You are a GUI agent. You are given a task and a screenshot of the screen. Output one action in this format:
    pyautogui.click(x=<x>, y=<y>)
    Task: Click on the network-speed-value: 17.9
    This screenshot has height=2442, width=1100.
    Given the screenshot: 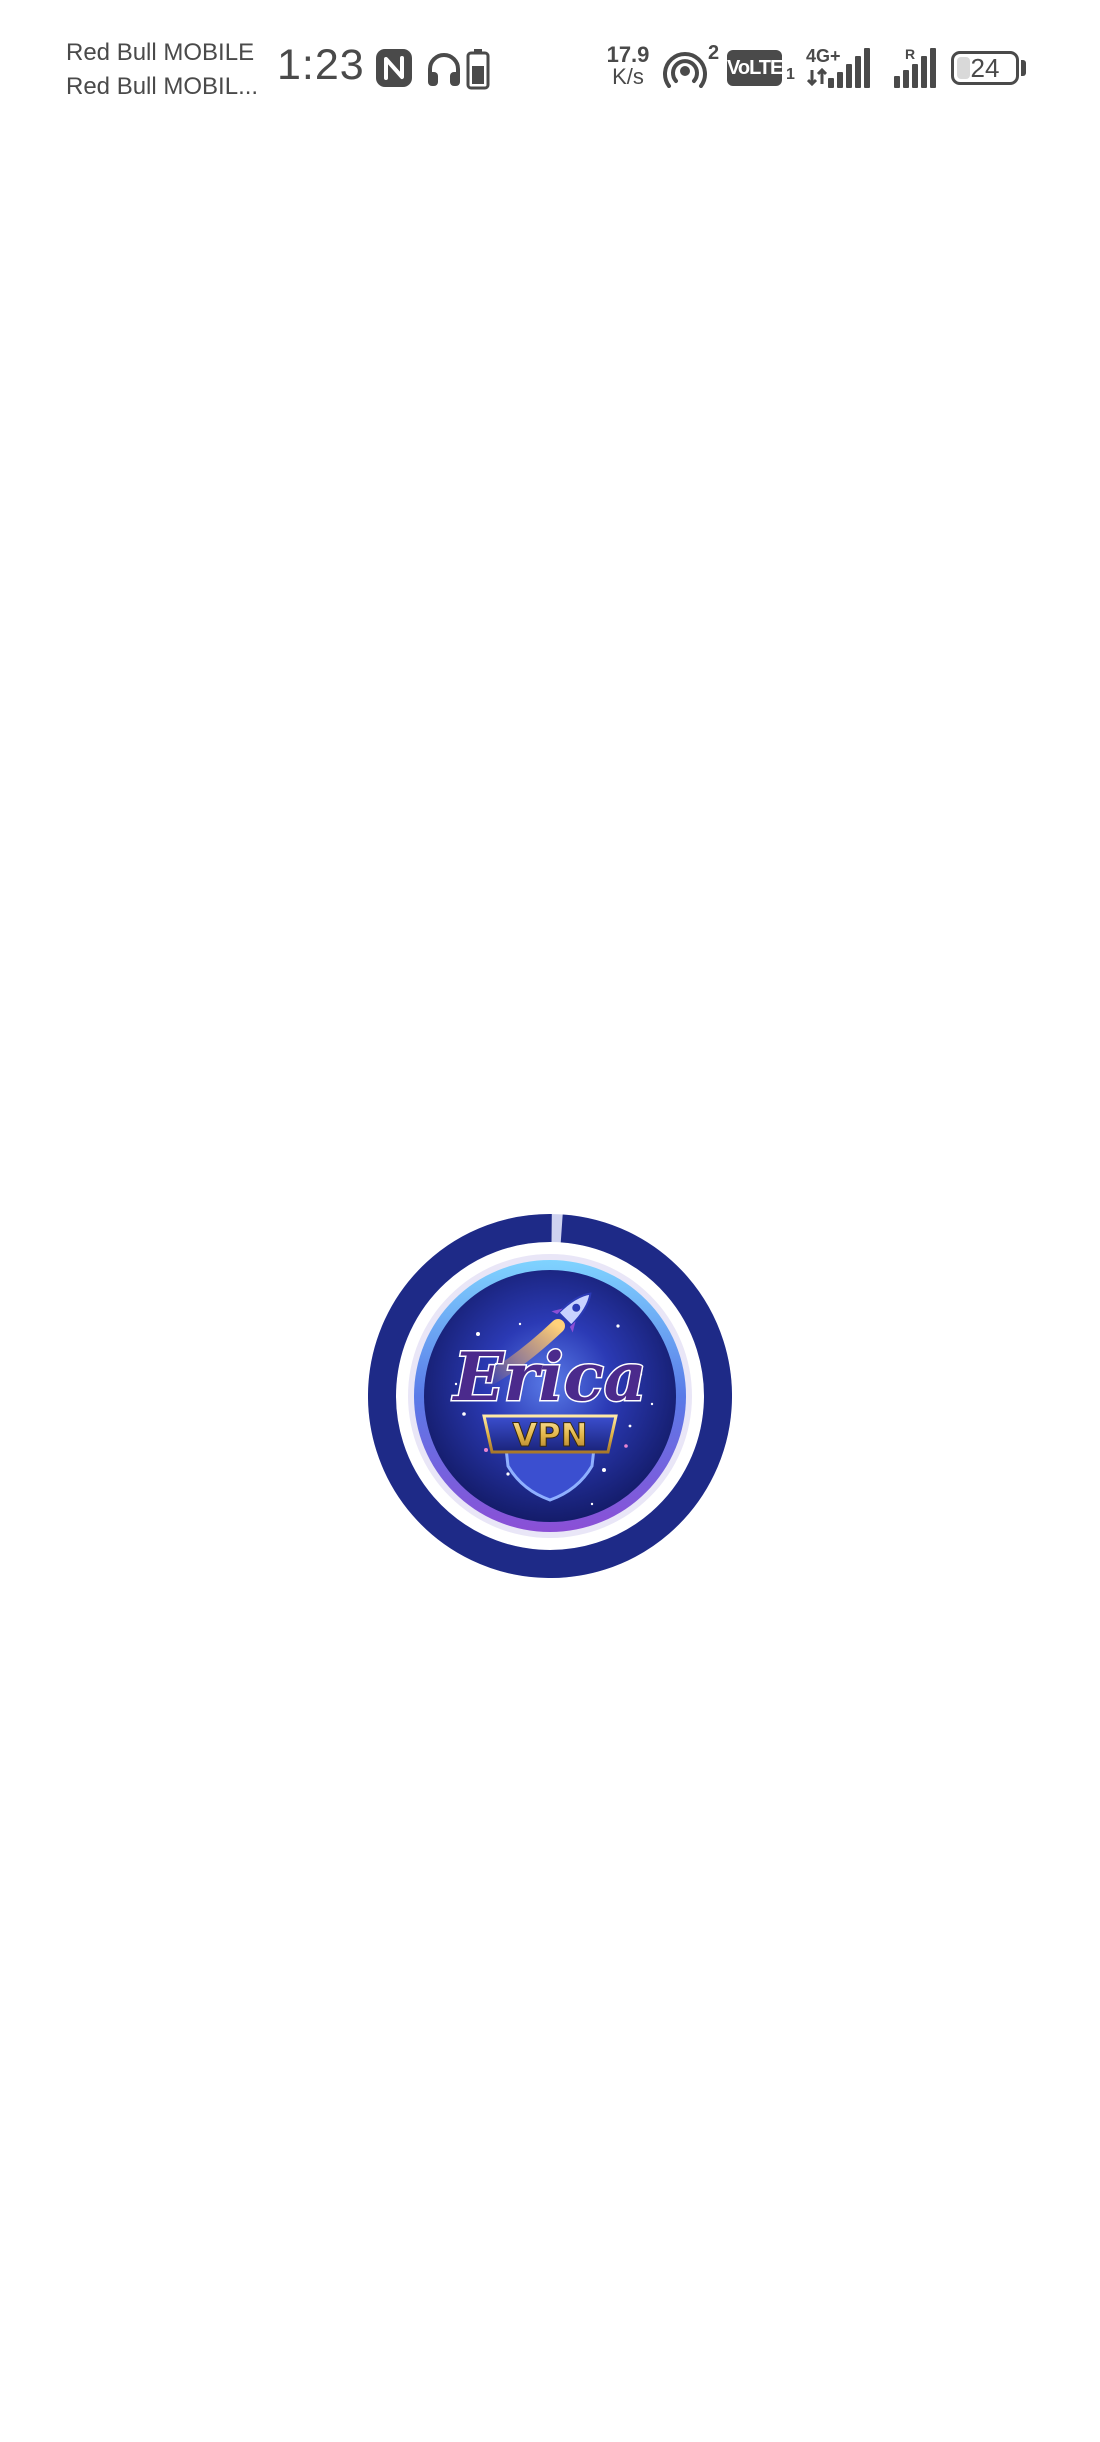 What is the action you would take?
    pyautogui.click(x=628, y=54)
    